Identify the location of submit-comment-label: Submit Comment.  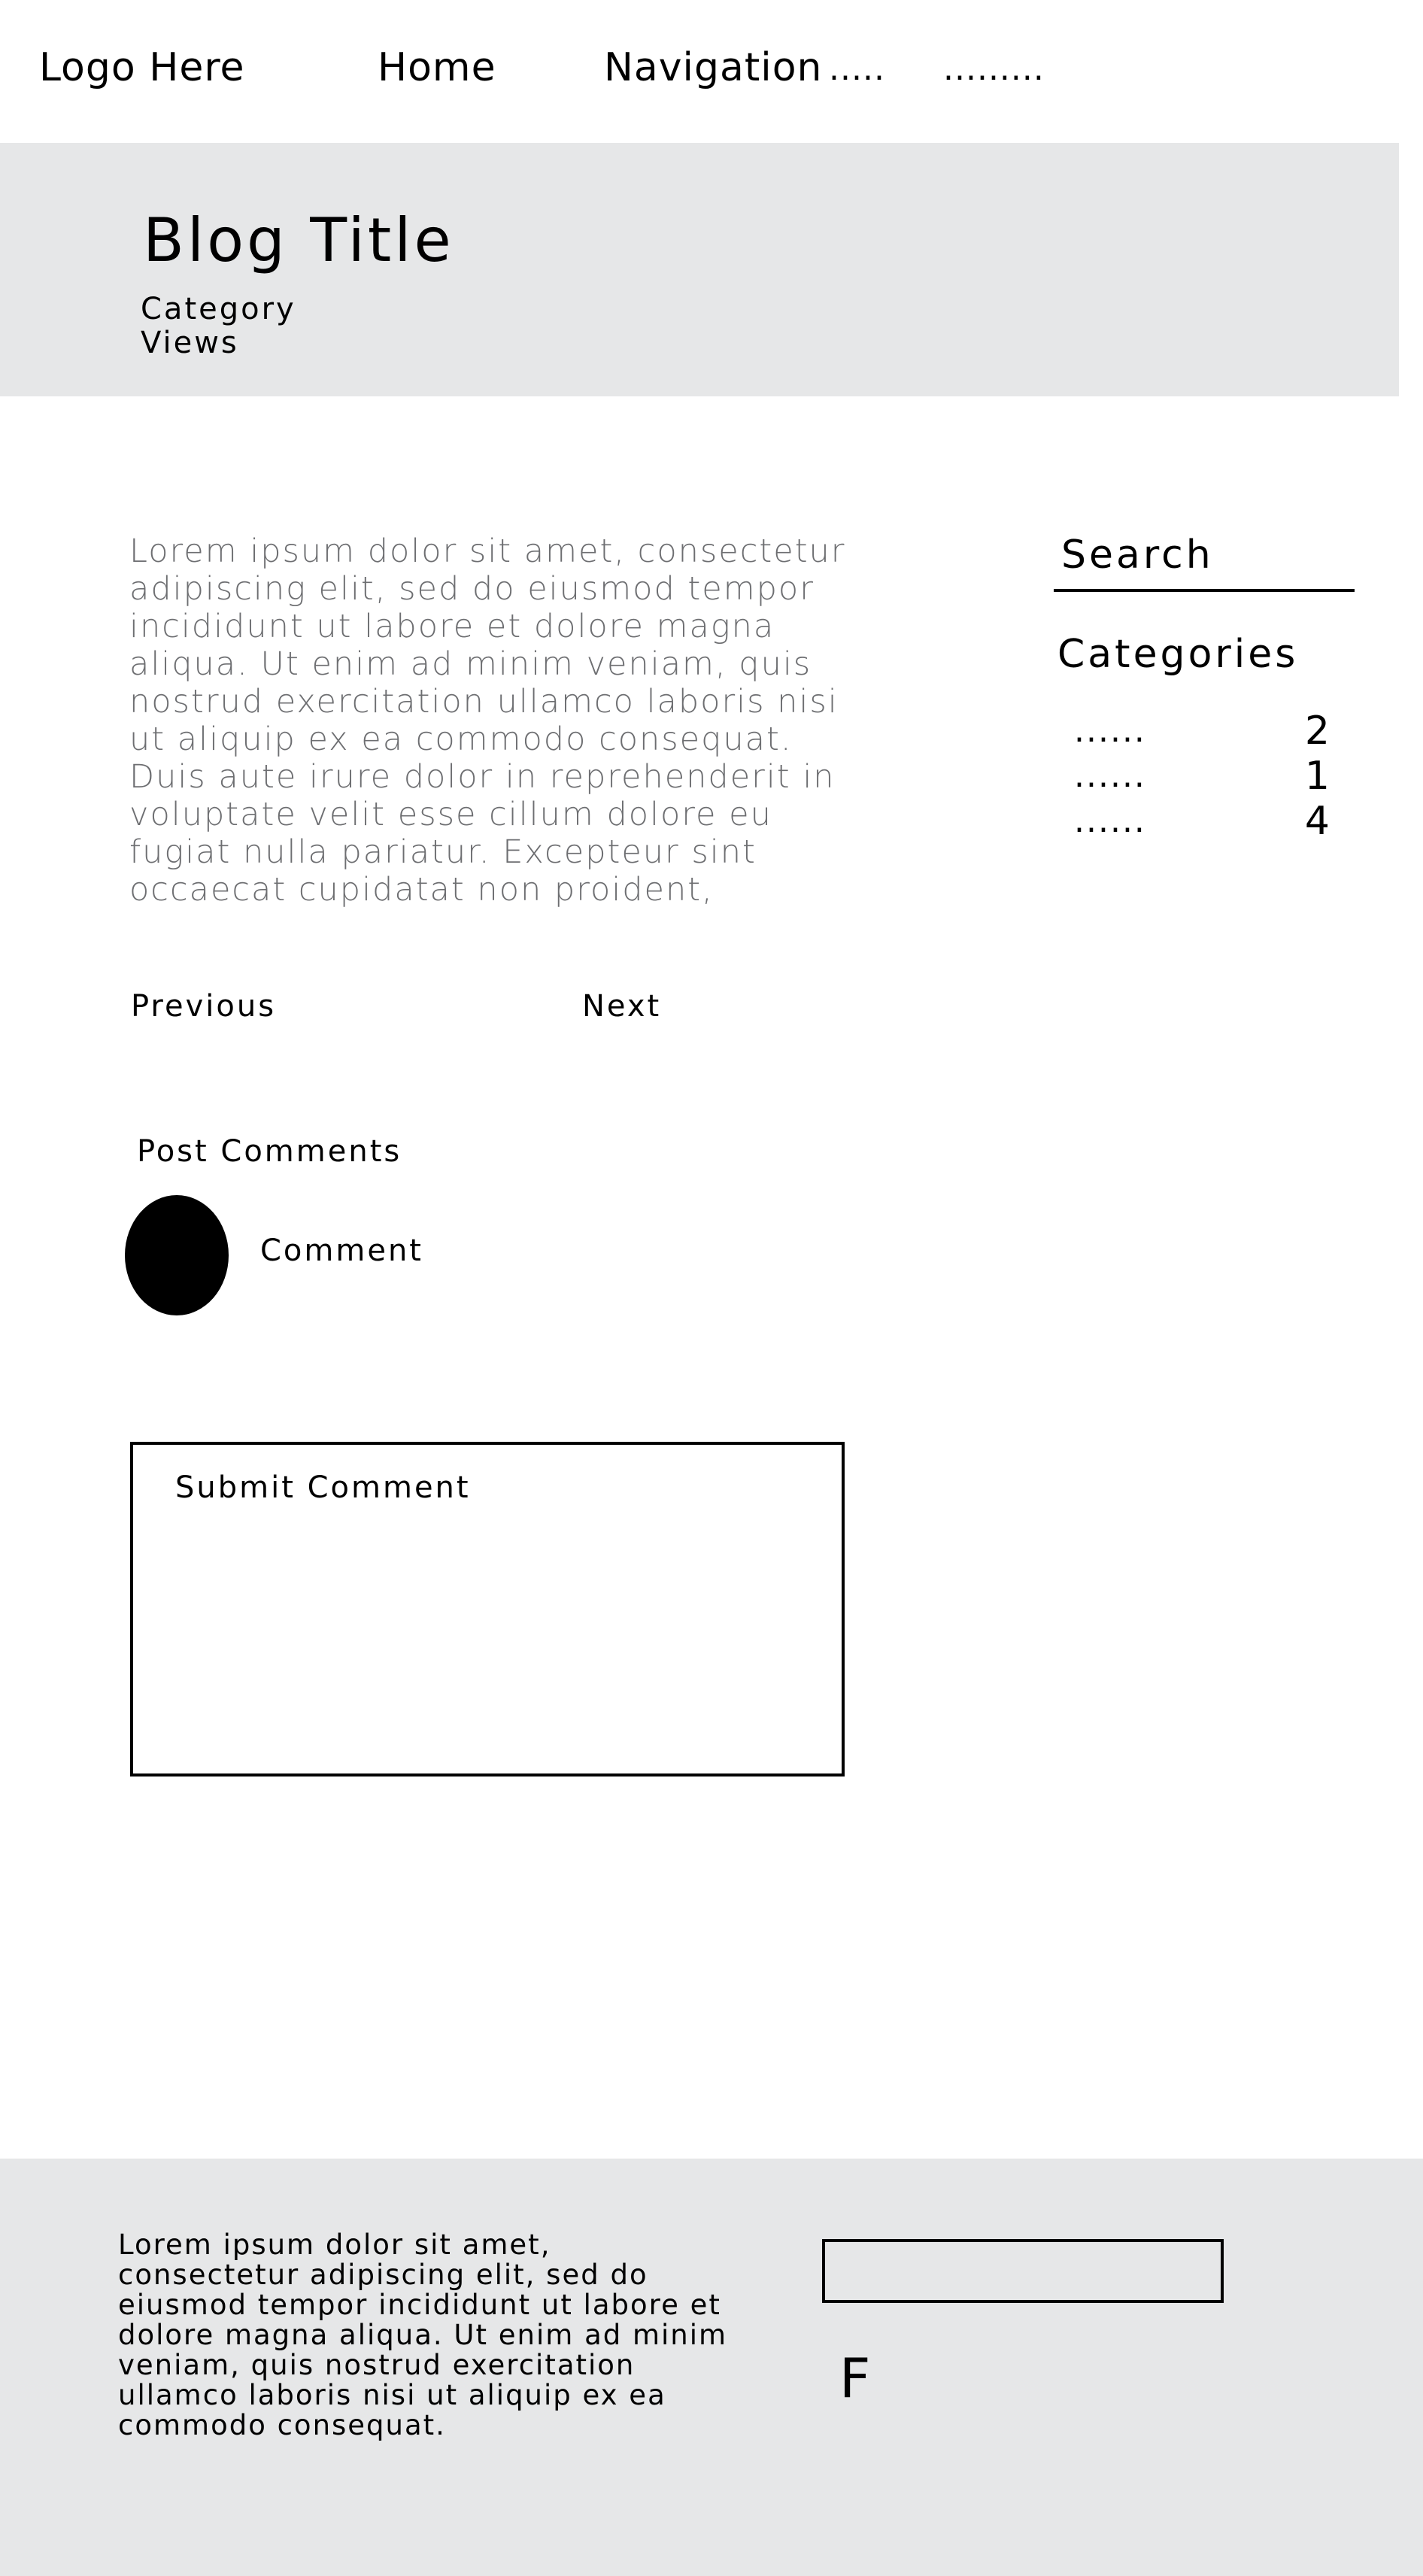
(323, 1487).